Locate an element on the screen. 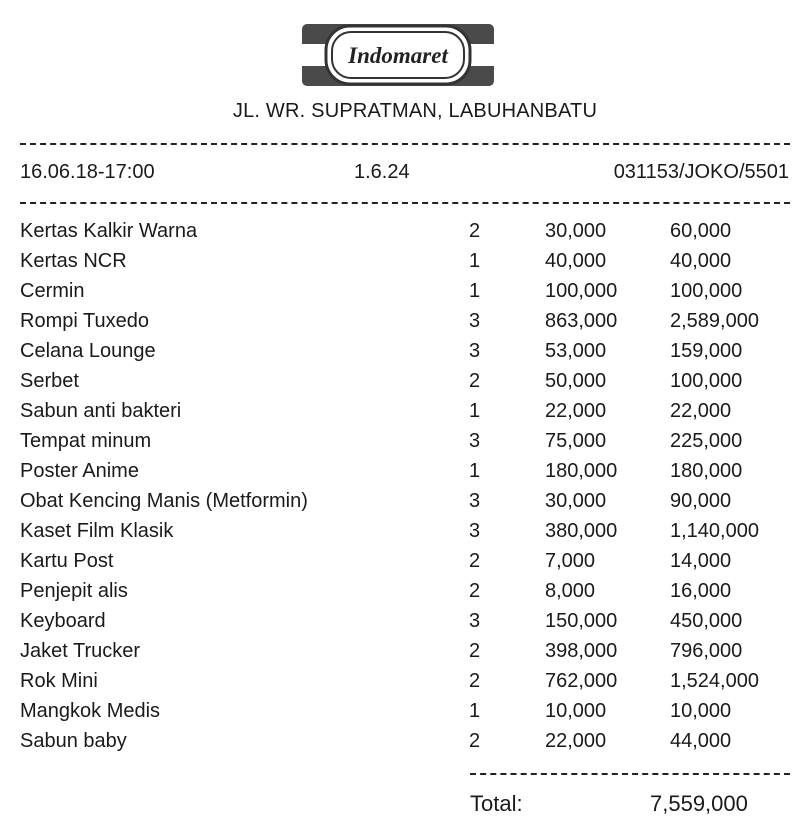  item-name: Tempat minum is located at coordinates (86, 441).